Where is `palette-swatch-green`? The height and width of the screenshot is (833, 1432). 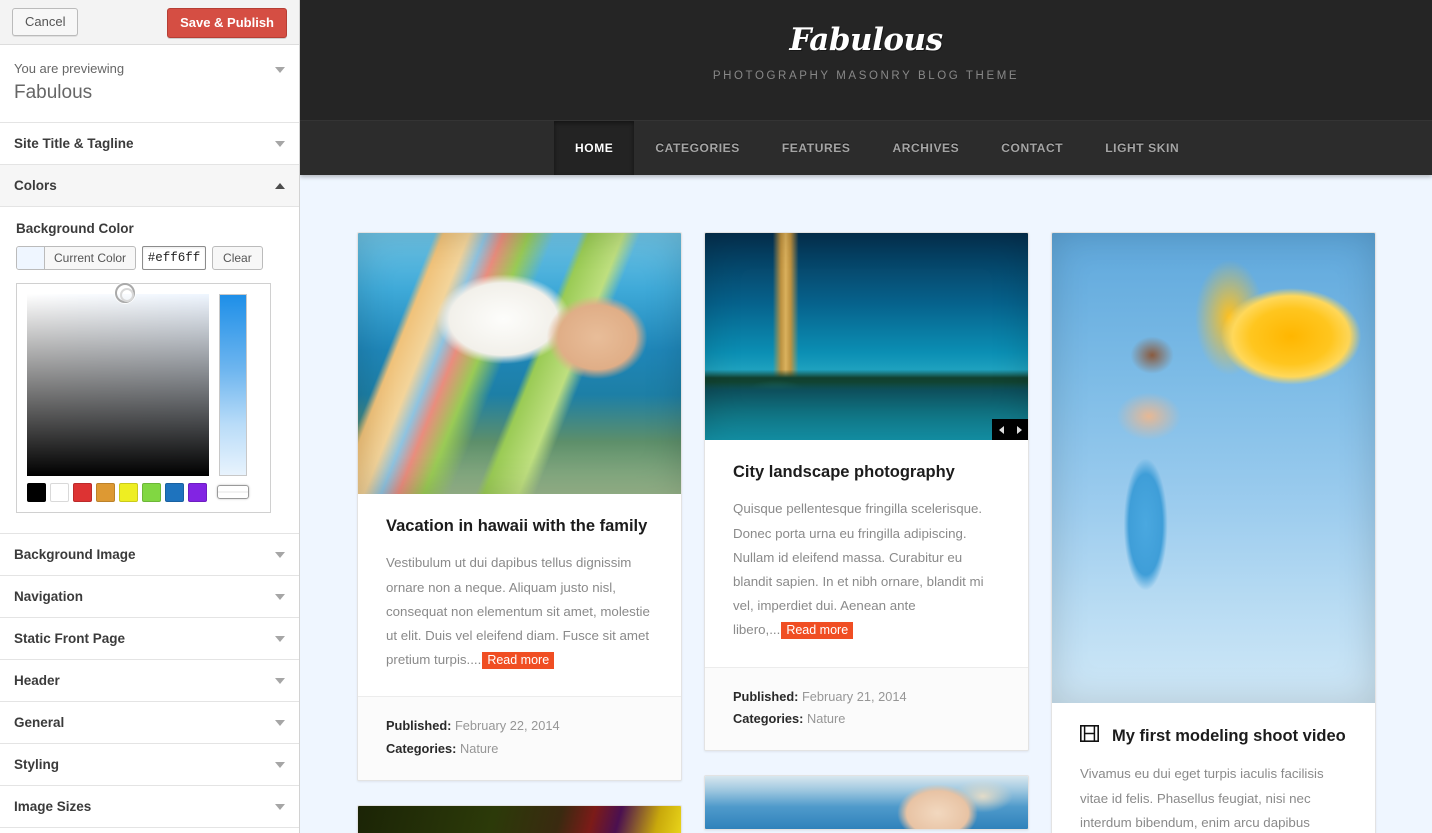
palette-swatch-green is located at coordinates (151, 493).